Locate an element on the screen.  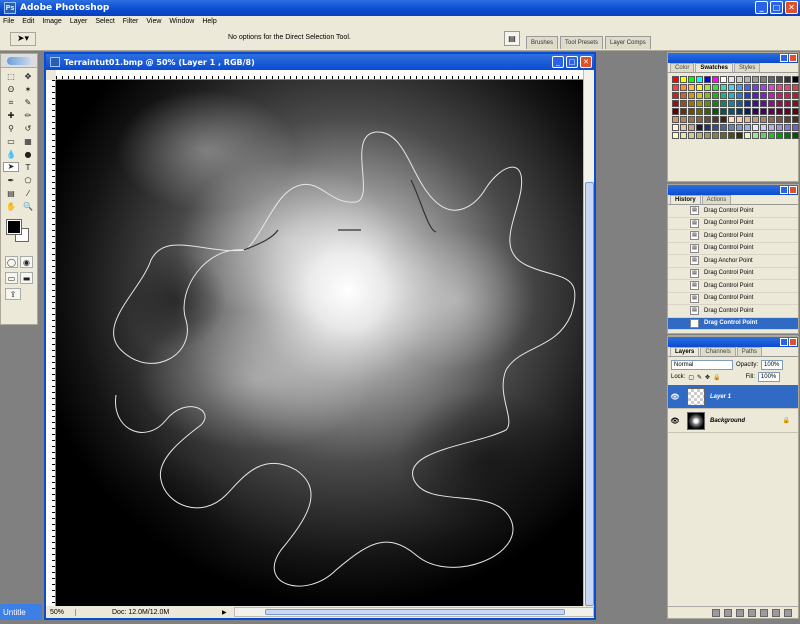
standard-mode-icon: ◯ is located at coordinates (11, 262).